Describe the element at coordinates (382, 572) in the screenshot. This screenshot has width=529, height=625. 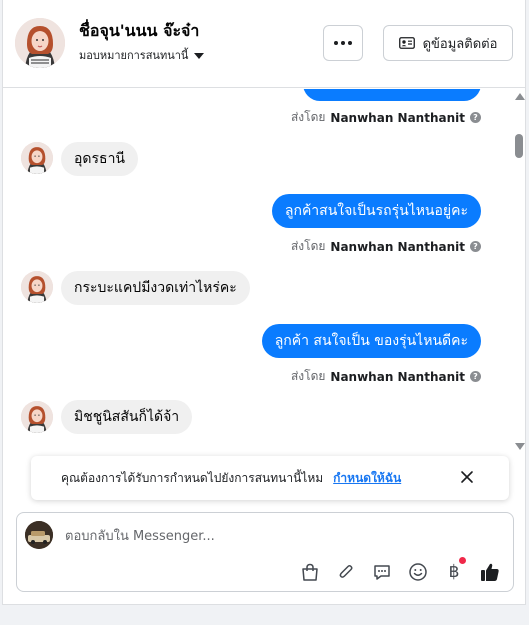
I see `saved-replies-icon` at that location.